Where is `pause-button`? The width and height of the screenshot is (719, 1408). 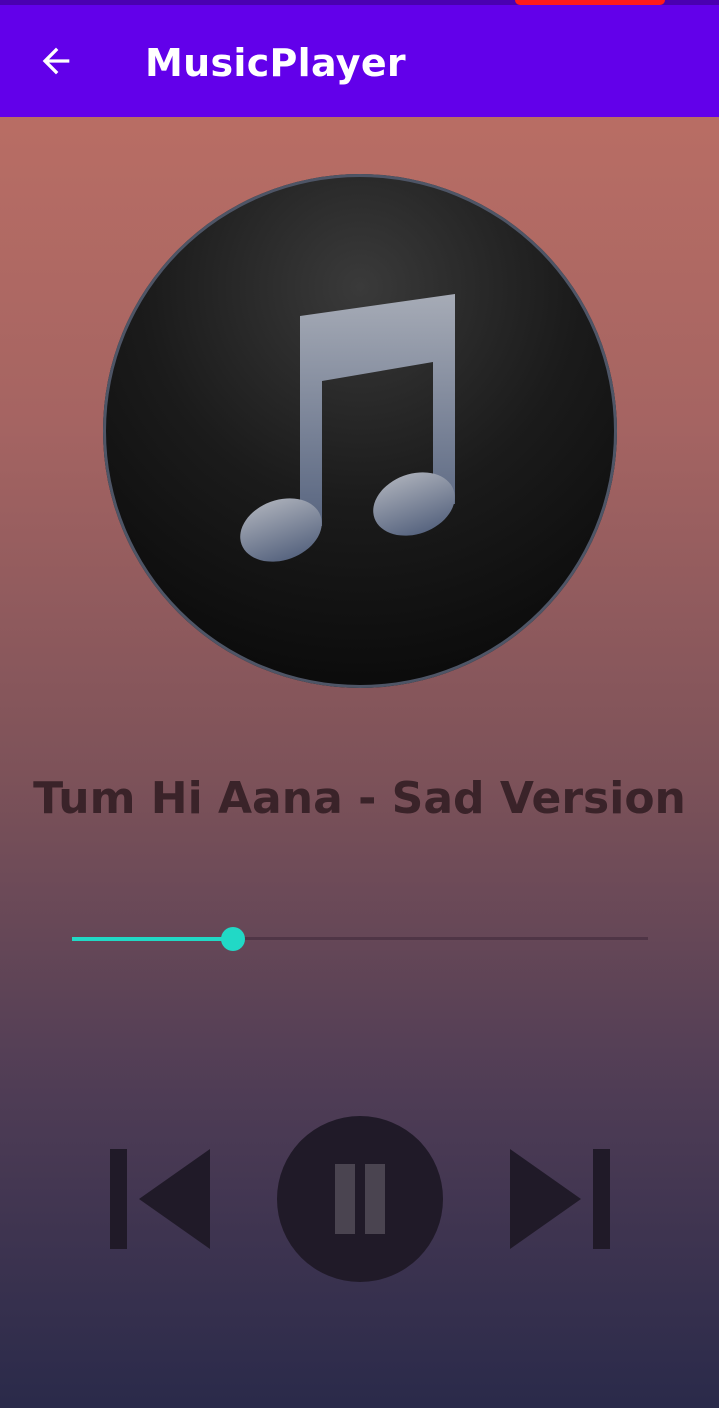
pause-button is located at coordinates (360, 1199).